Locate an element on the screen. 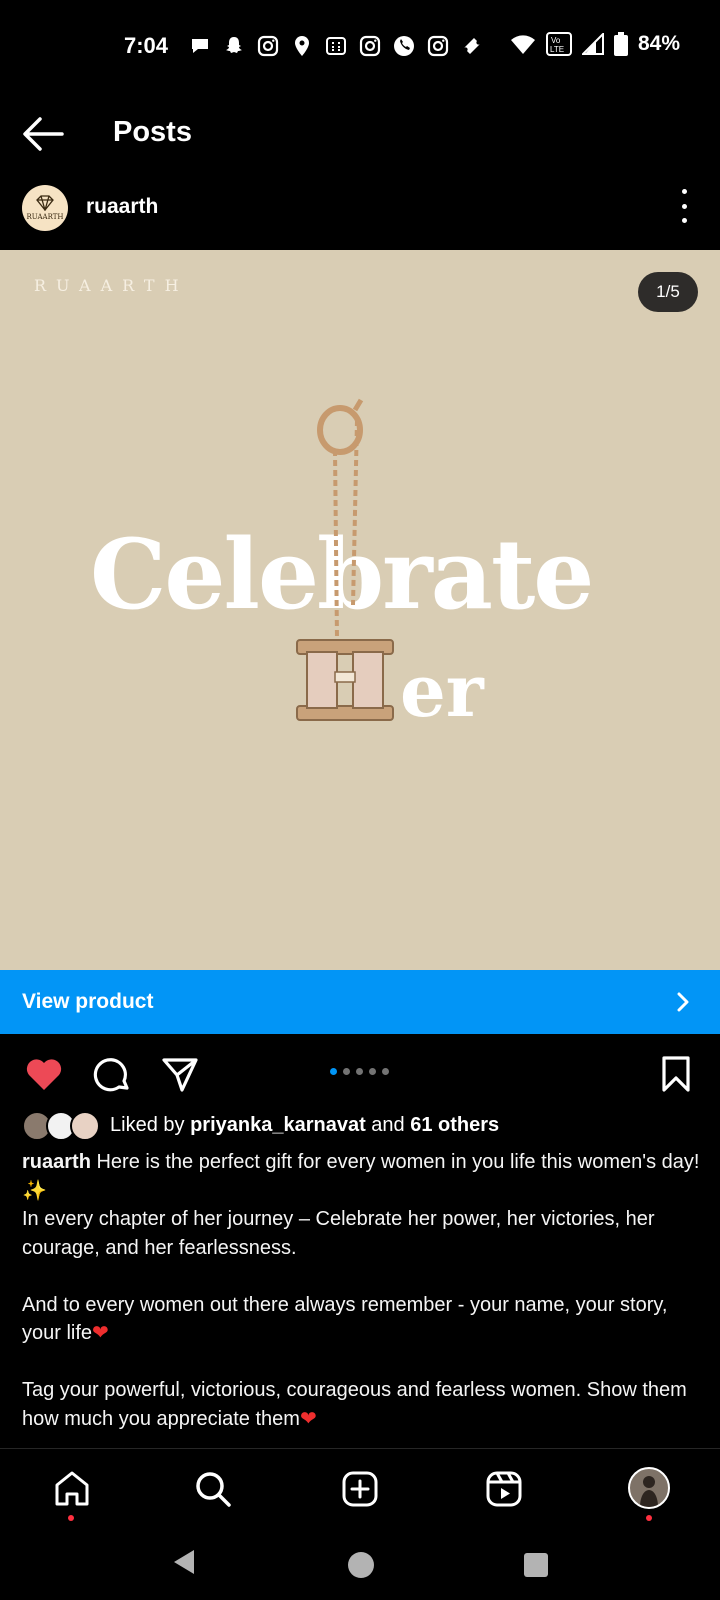 The image size is (720, 1600). wifi-icon is located at coordinates (522, 44).